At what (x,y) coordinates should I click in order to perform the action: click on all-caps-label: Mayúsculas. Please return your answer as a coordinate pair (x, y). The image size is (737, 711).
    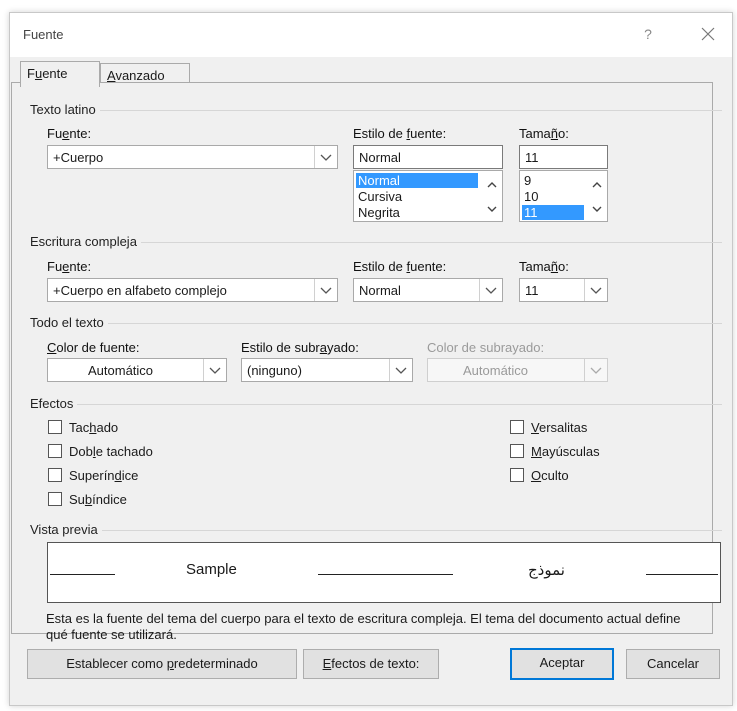
    Looking at the image, I should click on (565, 451).